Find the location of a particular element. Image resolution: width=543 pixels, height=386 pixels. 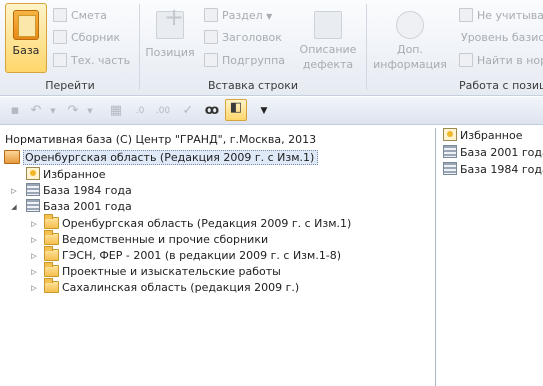

find-icon is located at coordinates (466, 60).